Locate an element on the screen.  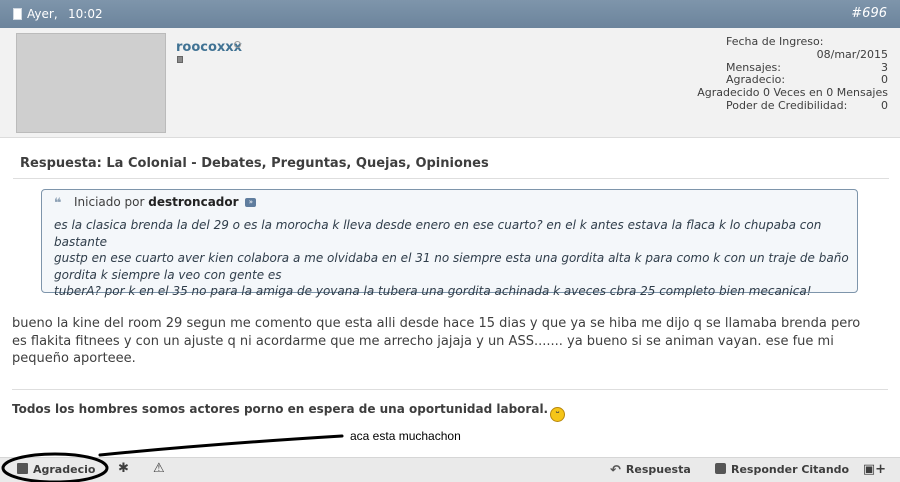
offline-status-icon is located at coordinates (237, 44).